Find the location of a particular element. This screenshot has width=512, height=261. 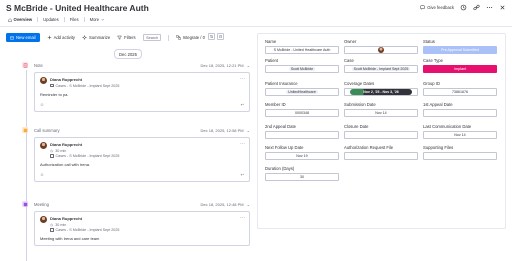

tab-updates: Updates is located at coordinates (51, 19).